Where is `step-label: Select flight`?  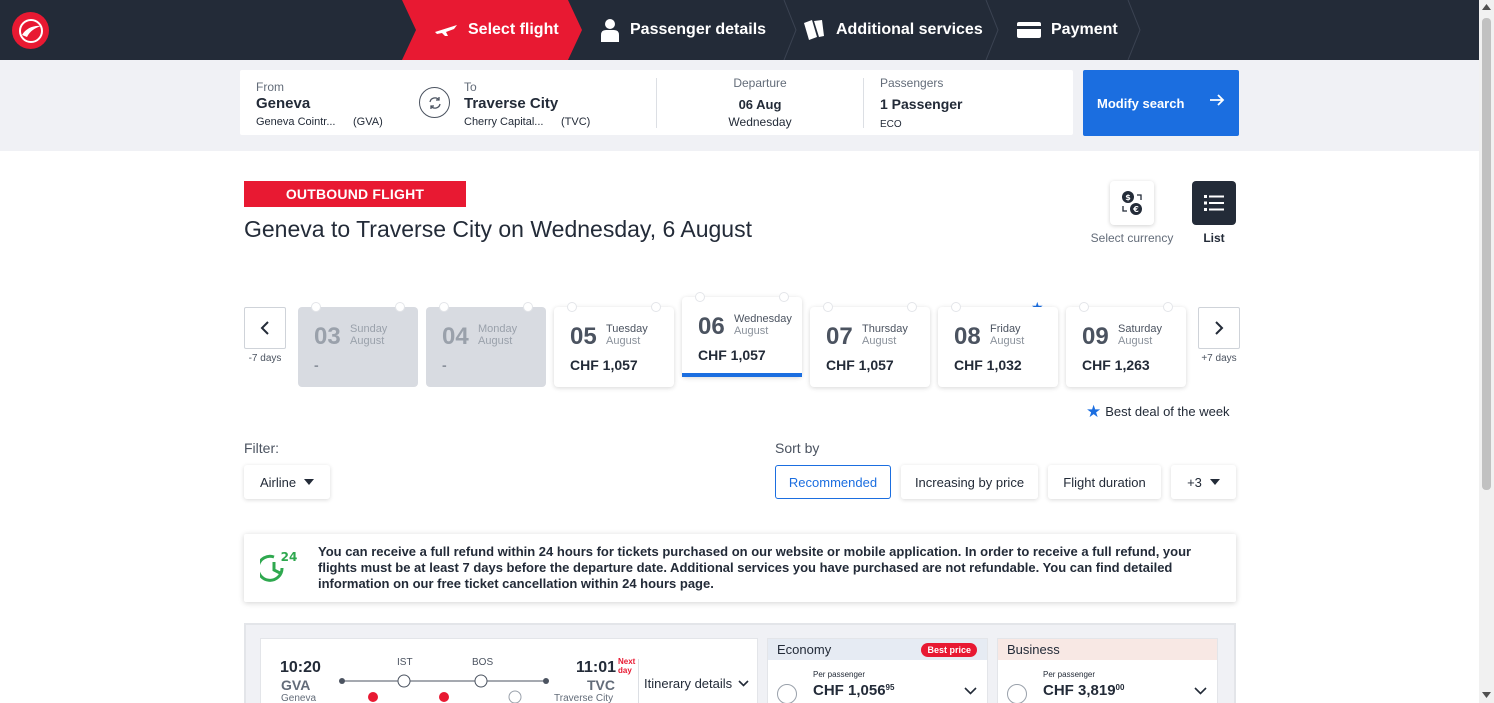
step-label: Select flight is located at coordinates (513, 29).